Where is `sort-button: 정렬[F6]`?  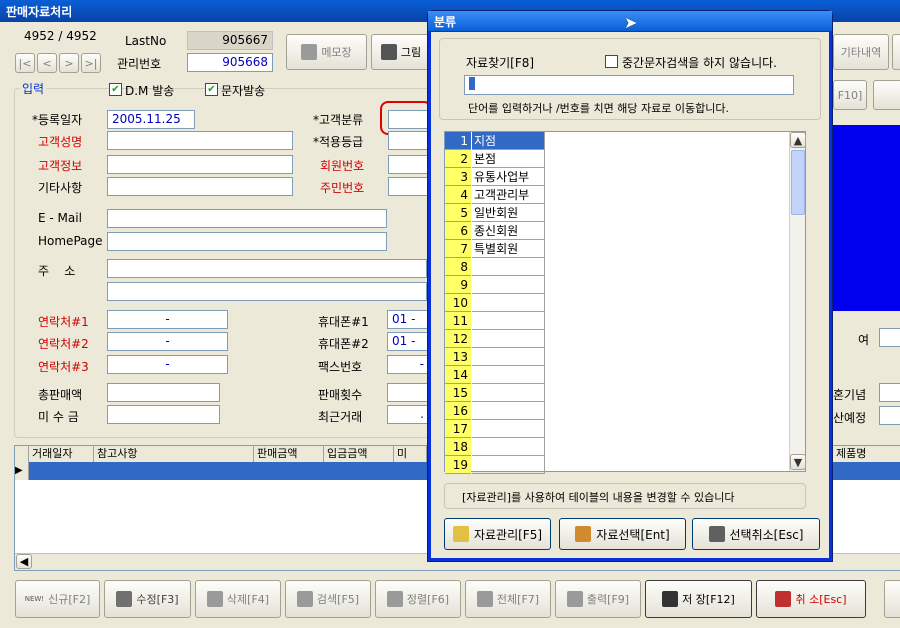 sort-button: 정렬[F6] is located at coordinates (418, 599).